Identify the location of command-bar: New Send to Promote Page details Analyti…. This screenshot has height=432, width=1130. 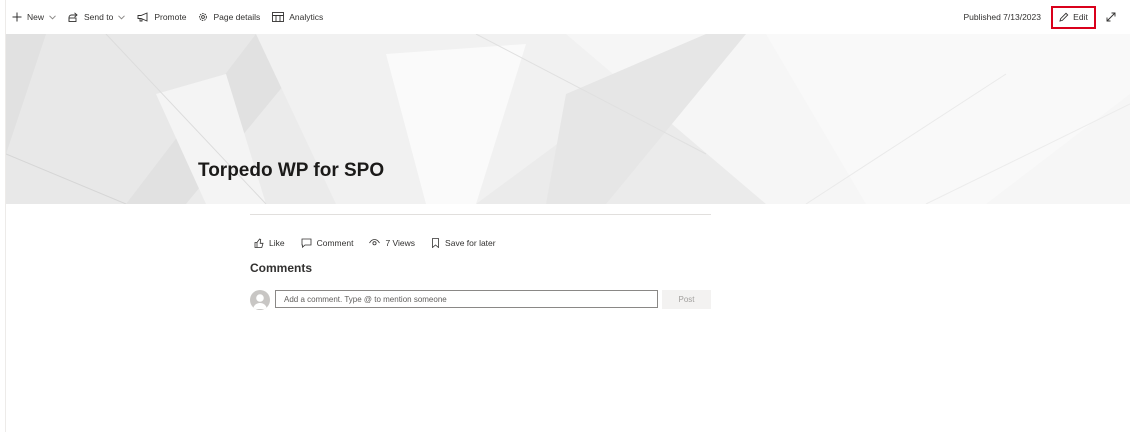
(568, 17).